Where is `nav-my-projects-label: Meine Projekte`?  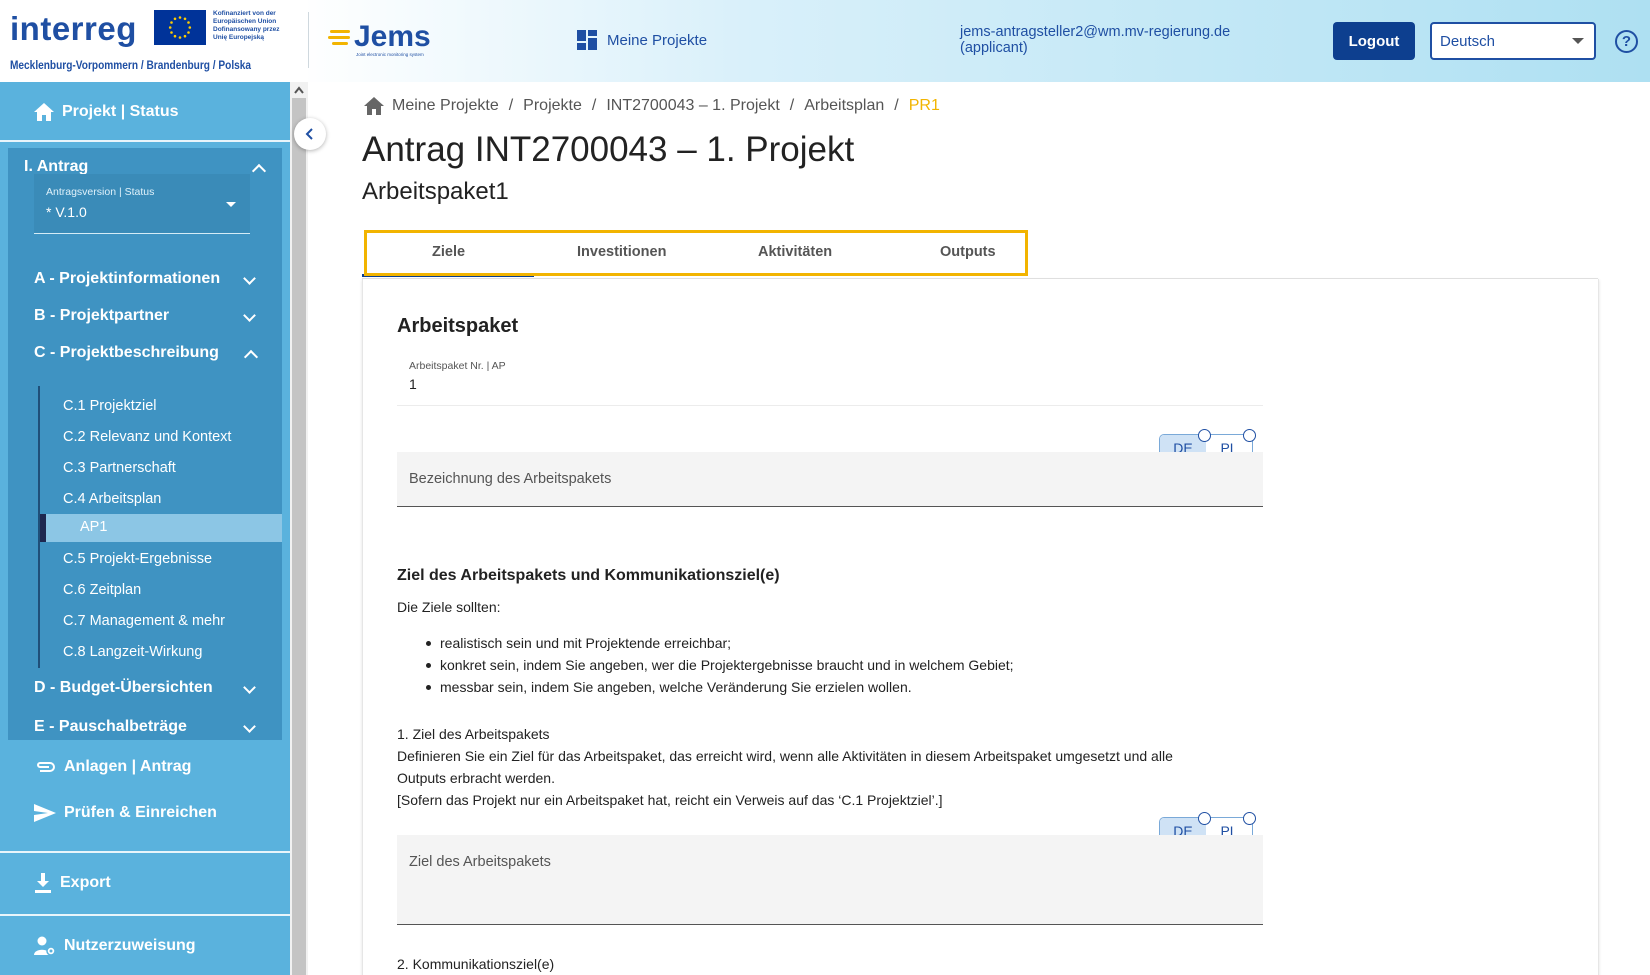
nav-my-projects-label: Meine Projekte is located at coordinates (657, 40).